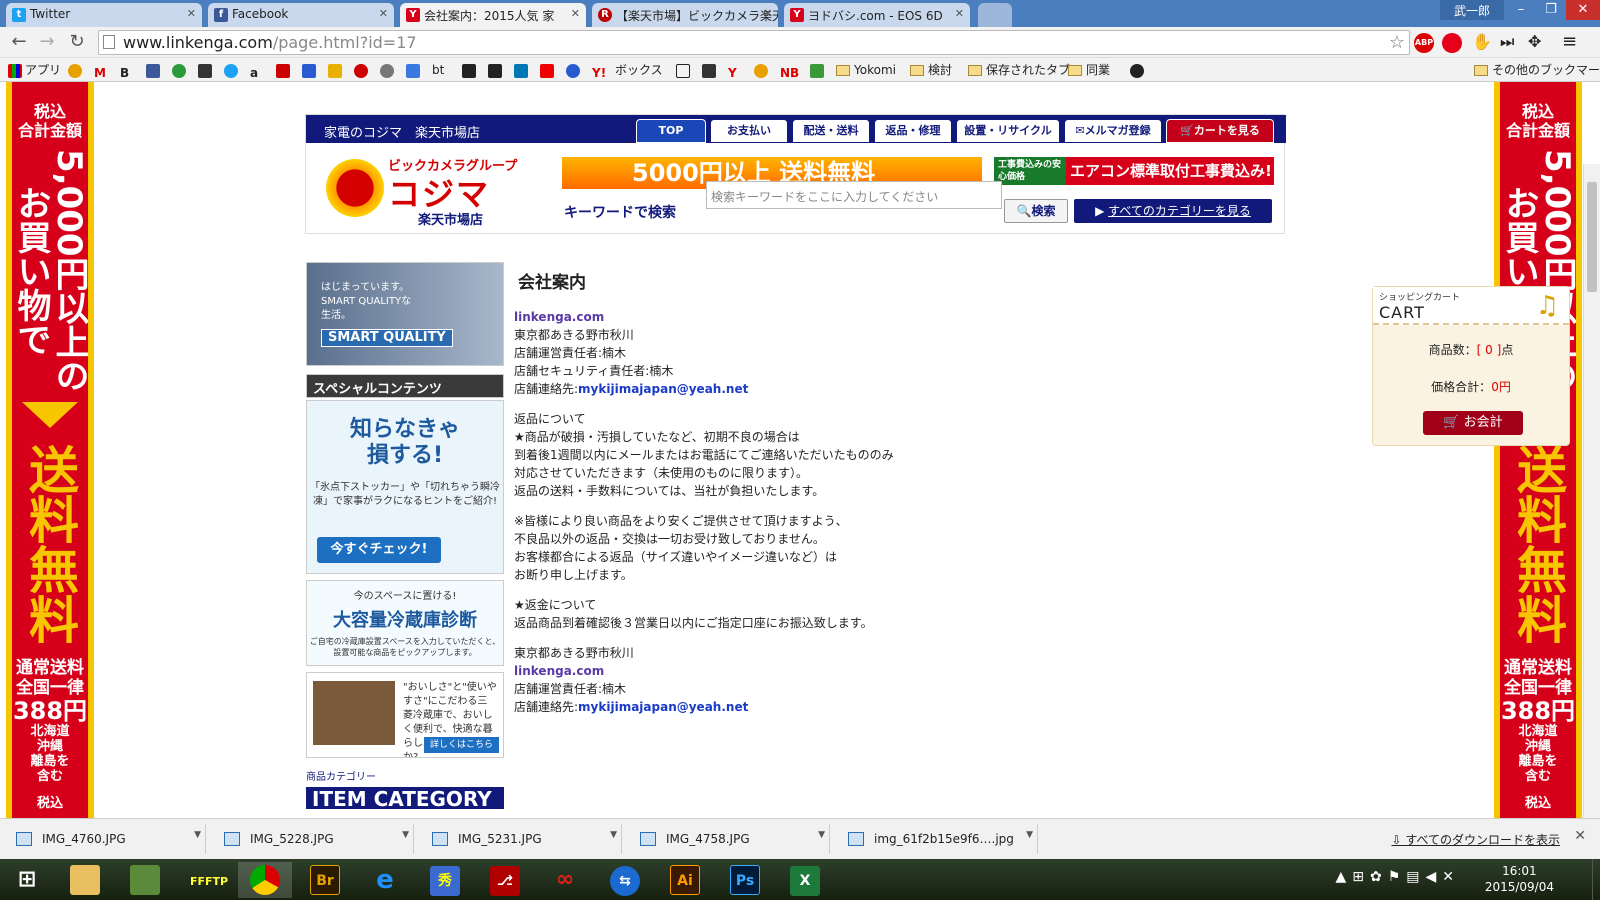 This screenshot has width=1600, height=908. Describe the element at coordinates (1220, 131) in the screenshot. I see `nav-view-cart: 🛒カートを見る` at that location.